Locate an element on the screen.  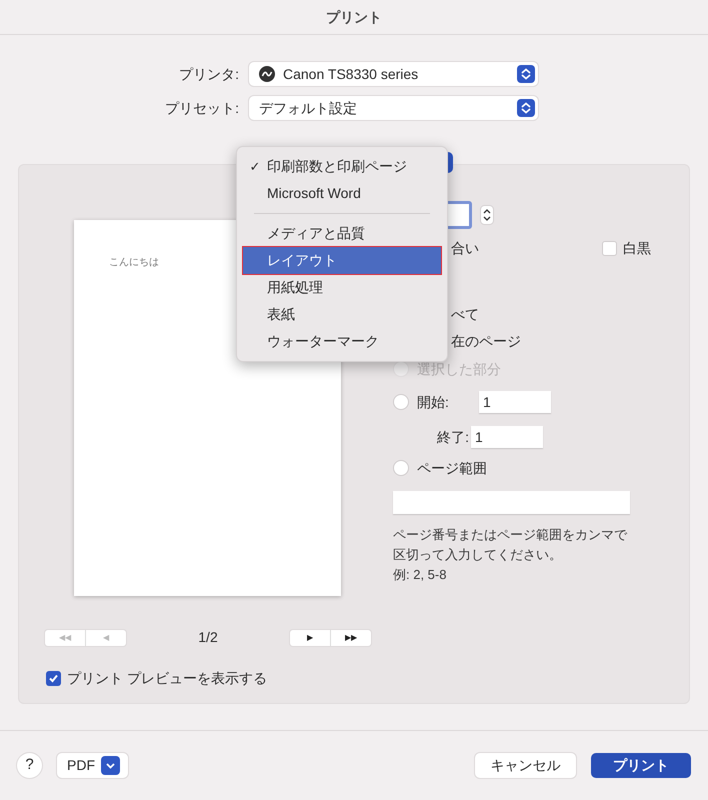
preview-text: こんにちは is located at coordinates (134, 263).